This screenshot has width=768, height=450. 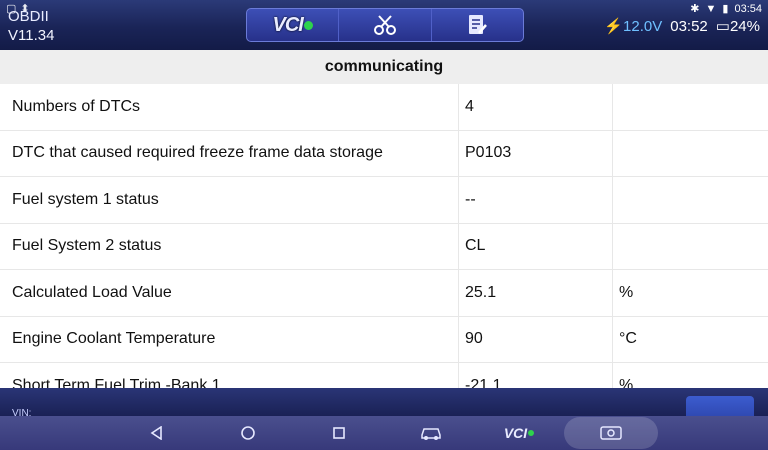 I want to click on vci-nav-button: VCI, so click(x=519, y=433).